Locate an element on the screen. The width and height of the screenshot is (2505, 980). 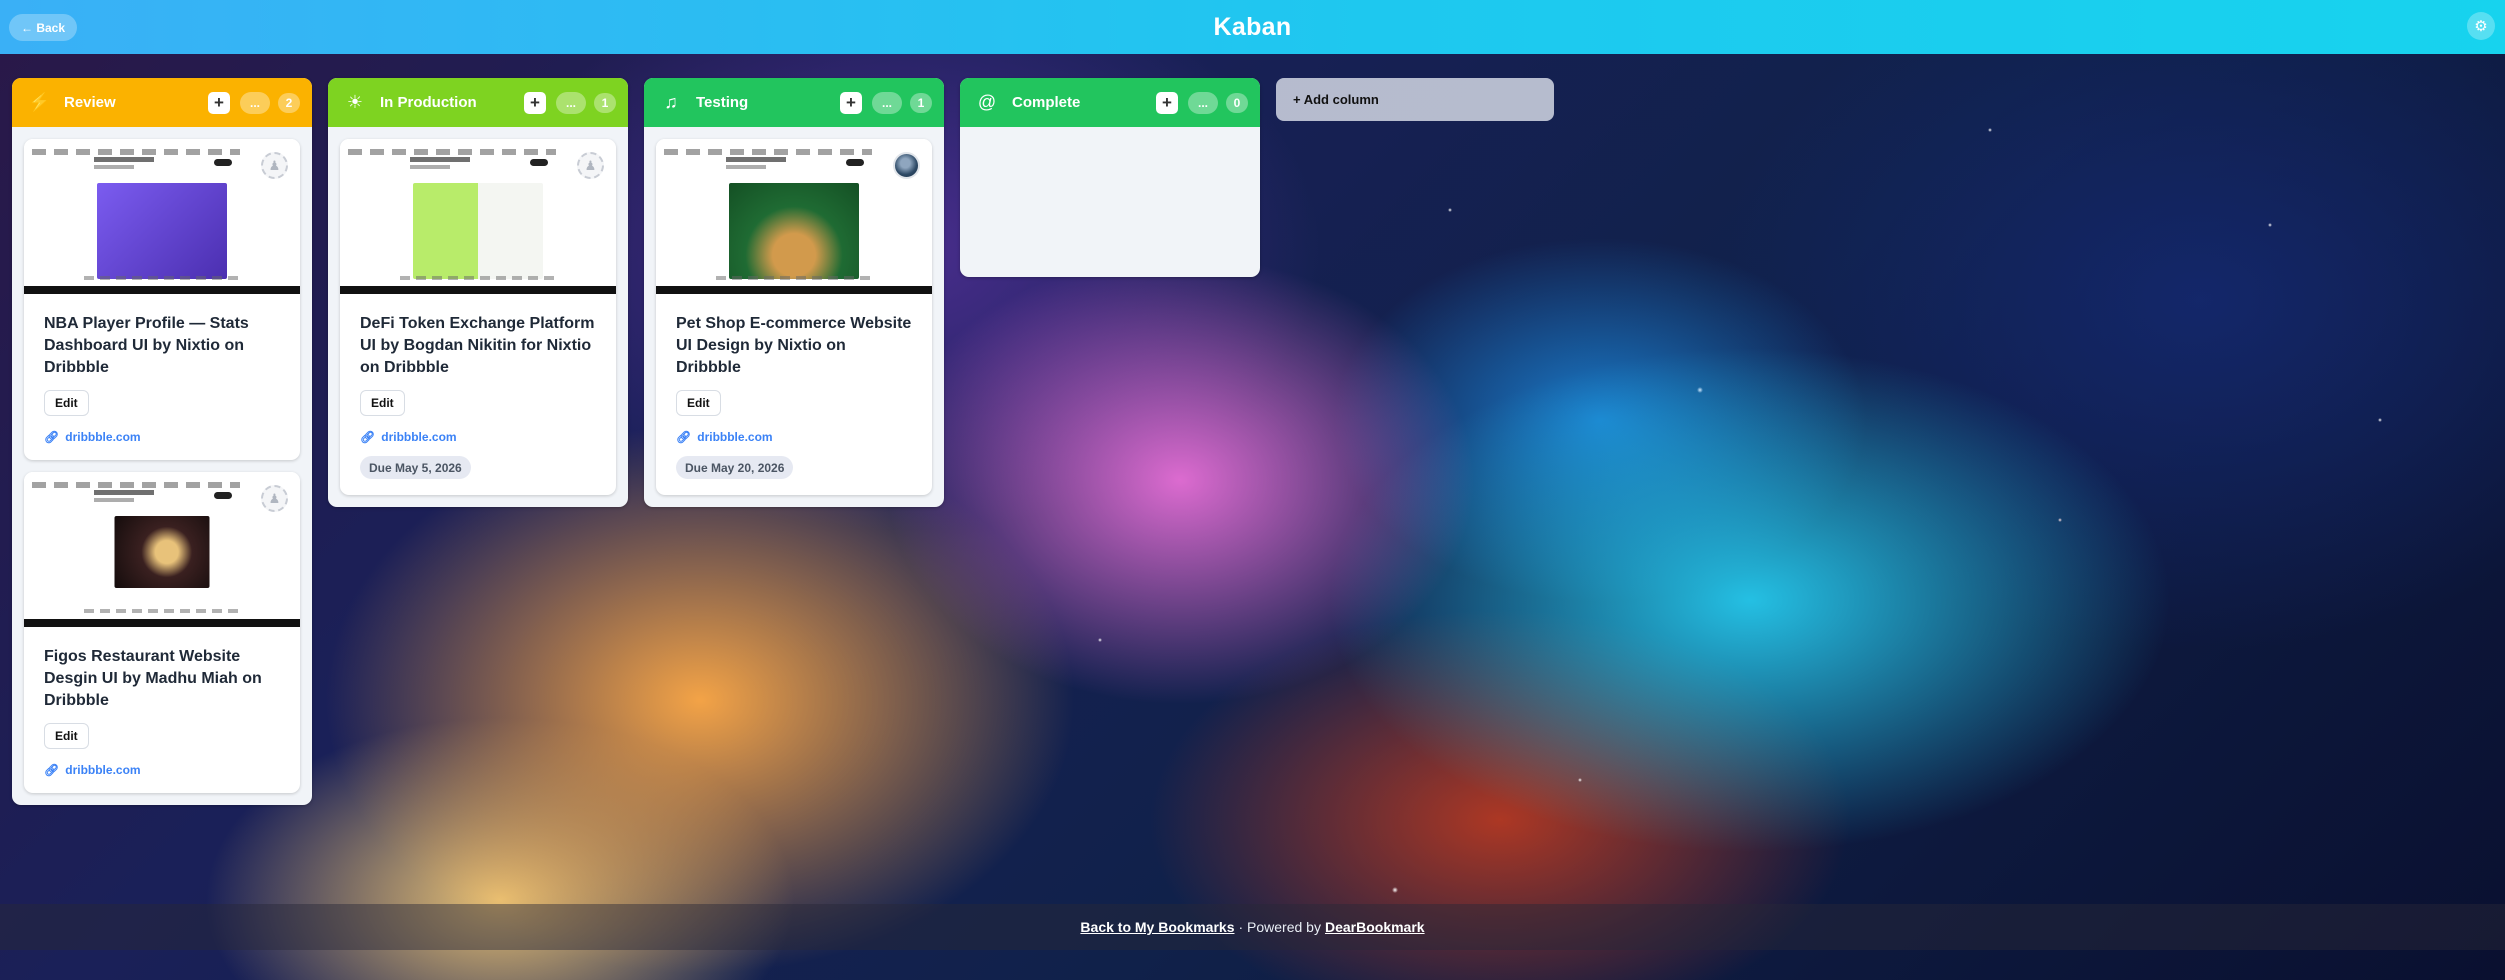
column-header: @ Complete + ... 0 is located at coordinates (1110, 102).